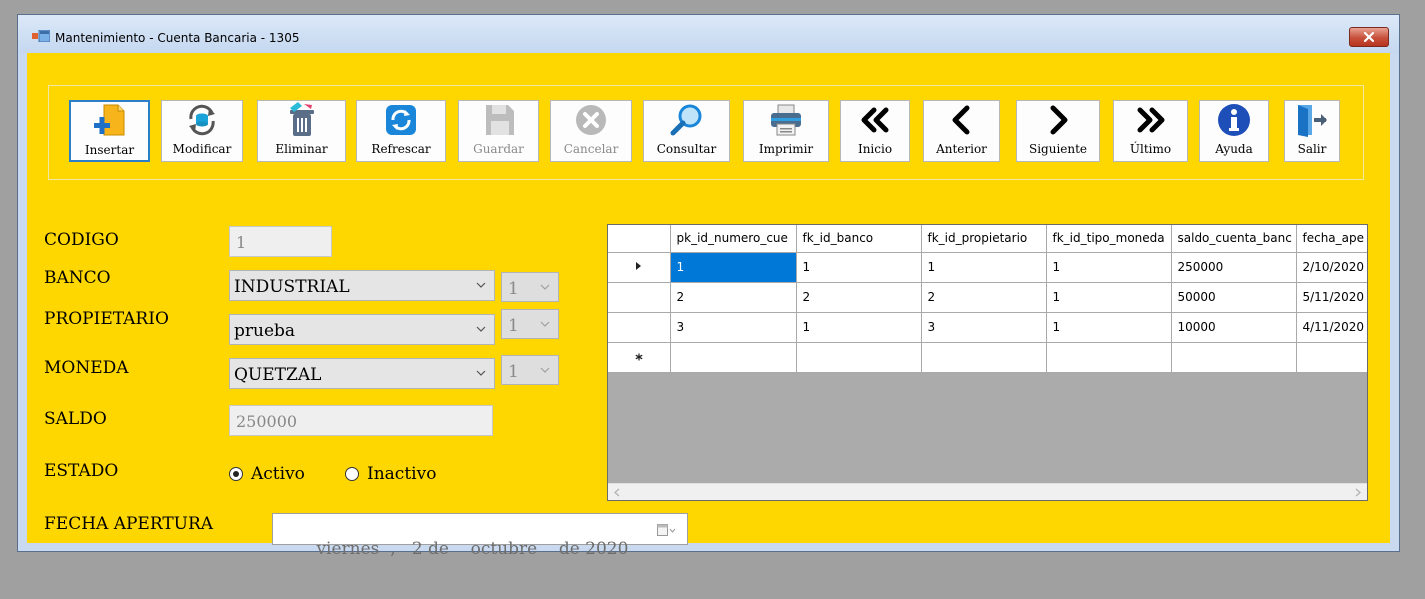 This screenshot has width=1425, height=599. I want to click on grid-cell: 4/11/2020, so click(1331, 327).